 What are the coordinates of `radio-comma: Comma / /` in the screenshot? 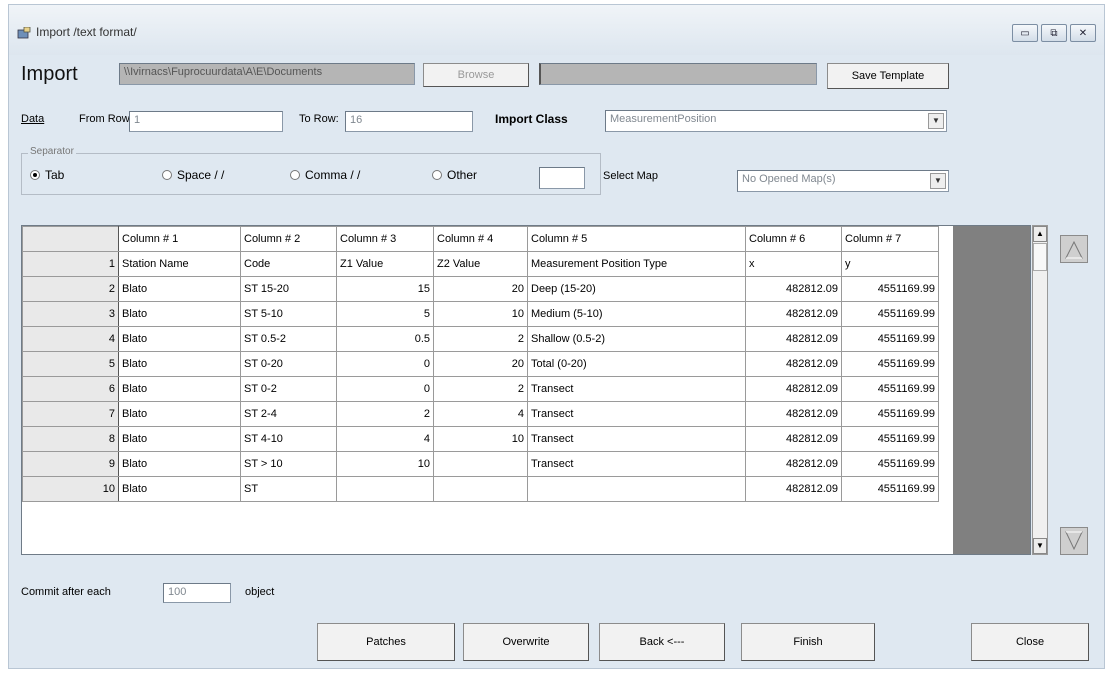 It's located at (325, 175).